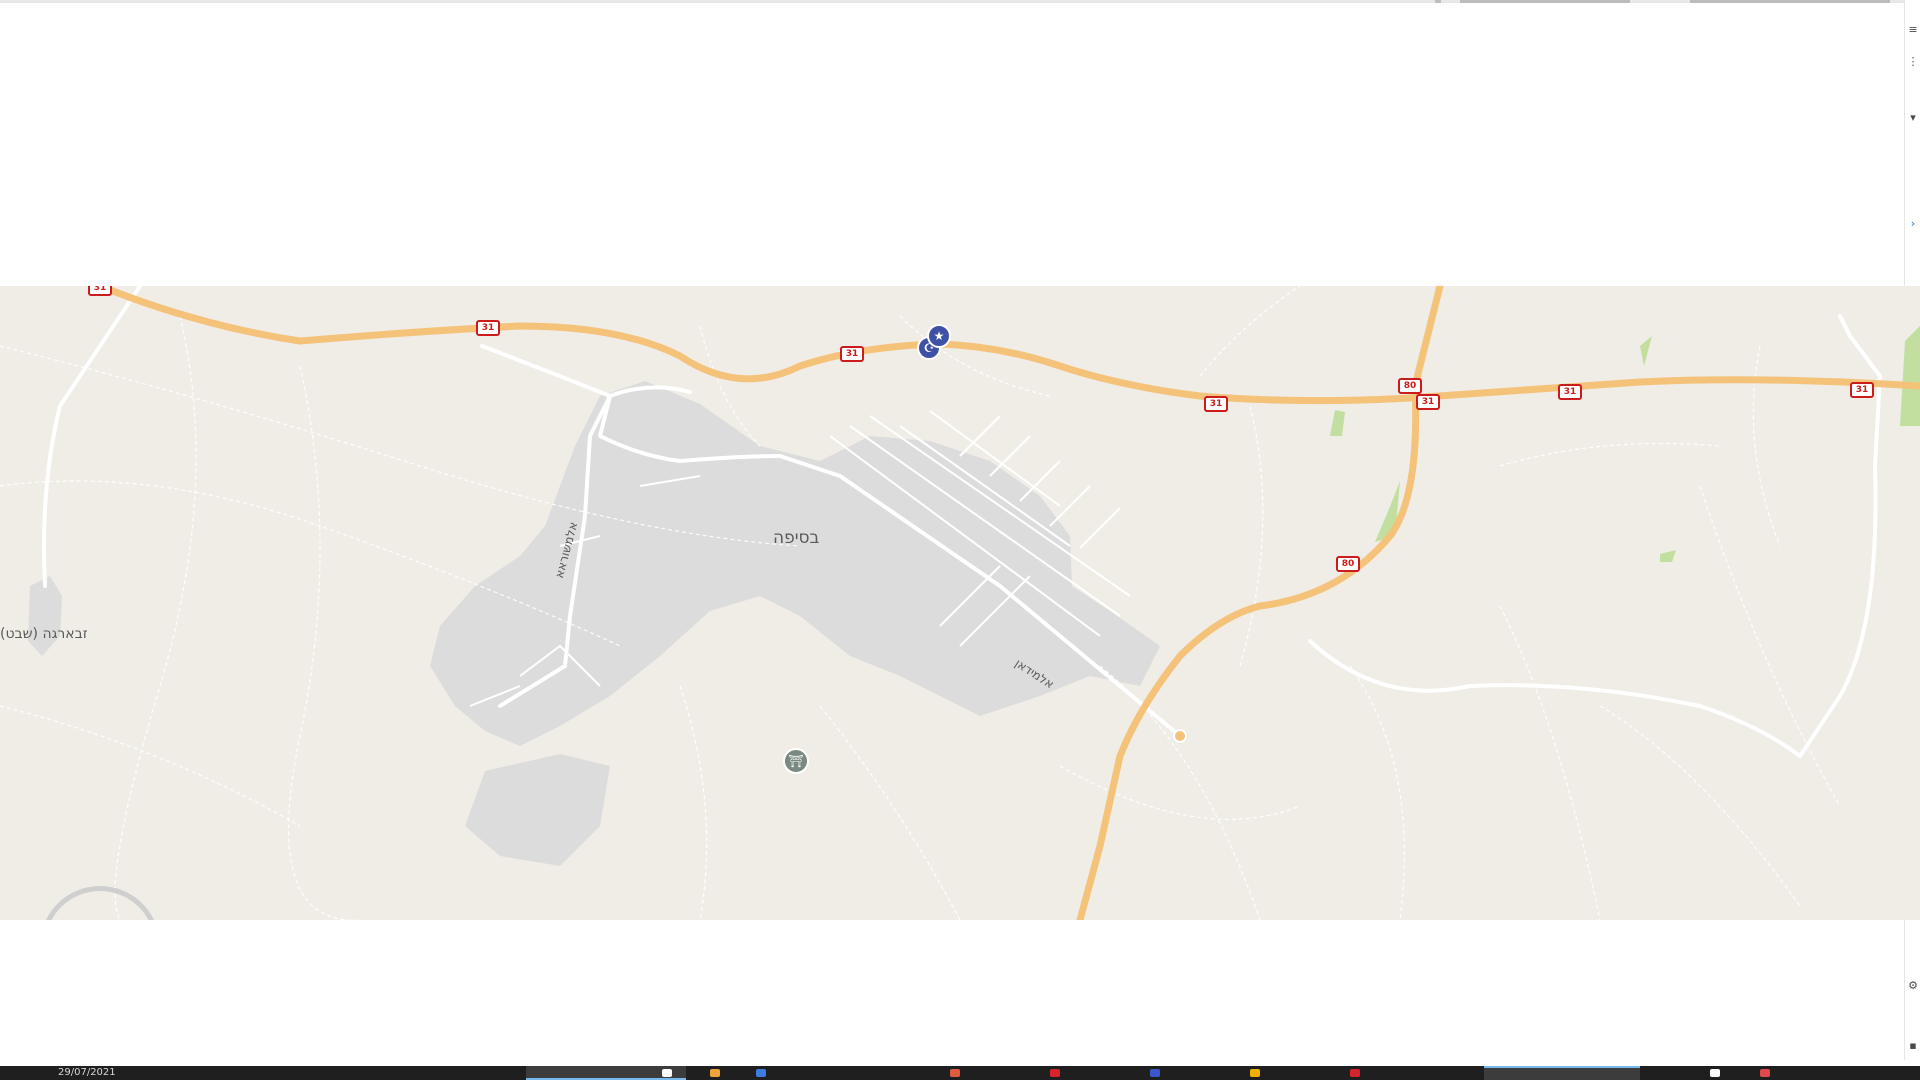 This screenshot has height=1080, width=1920. I want to click on panel-toggle-icon: ▪, so click(1913, 1046).